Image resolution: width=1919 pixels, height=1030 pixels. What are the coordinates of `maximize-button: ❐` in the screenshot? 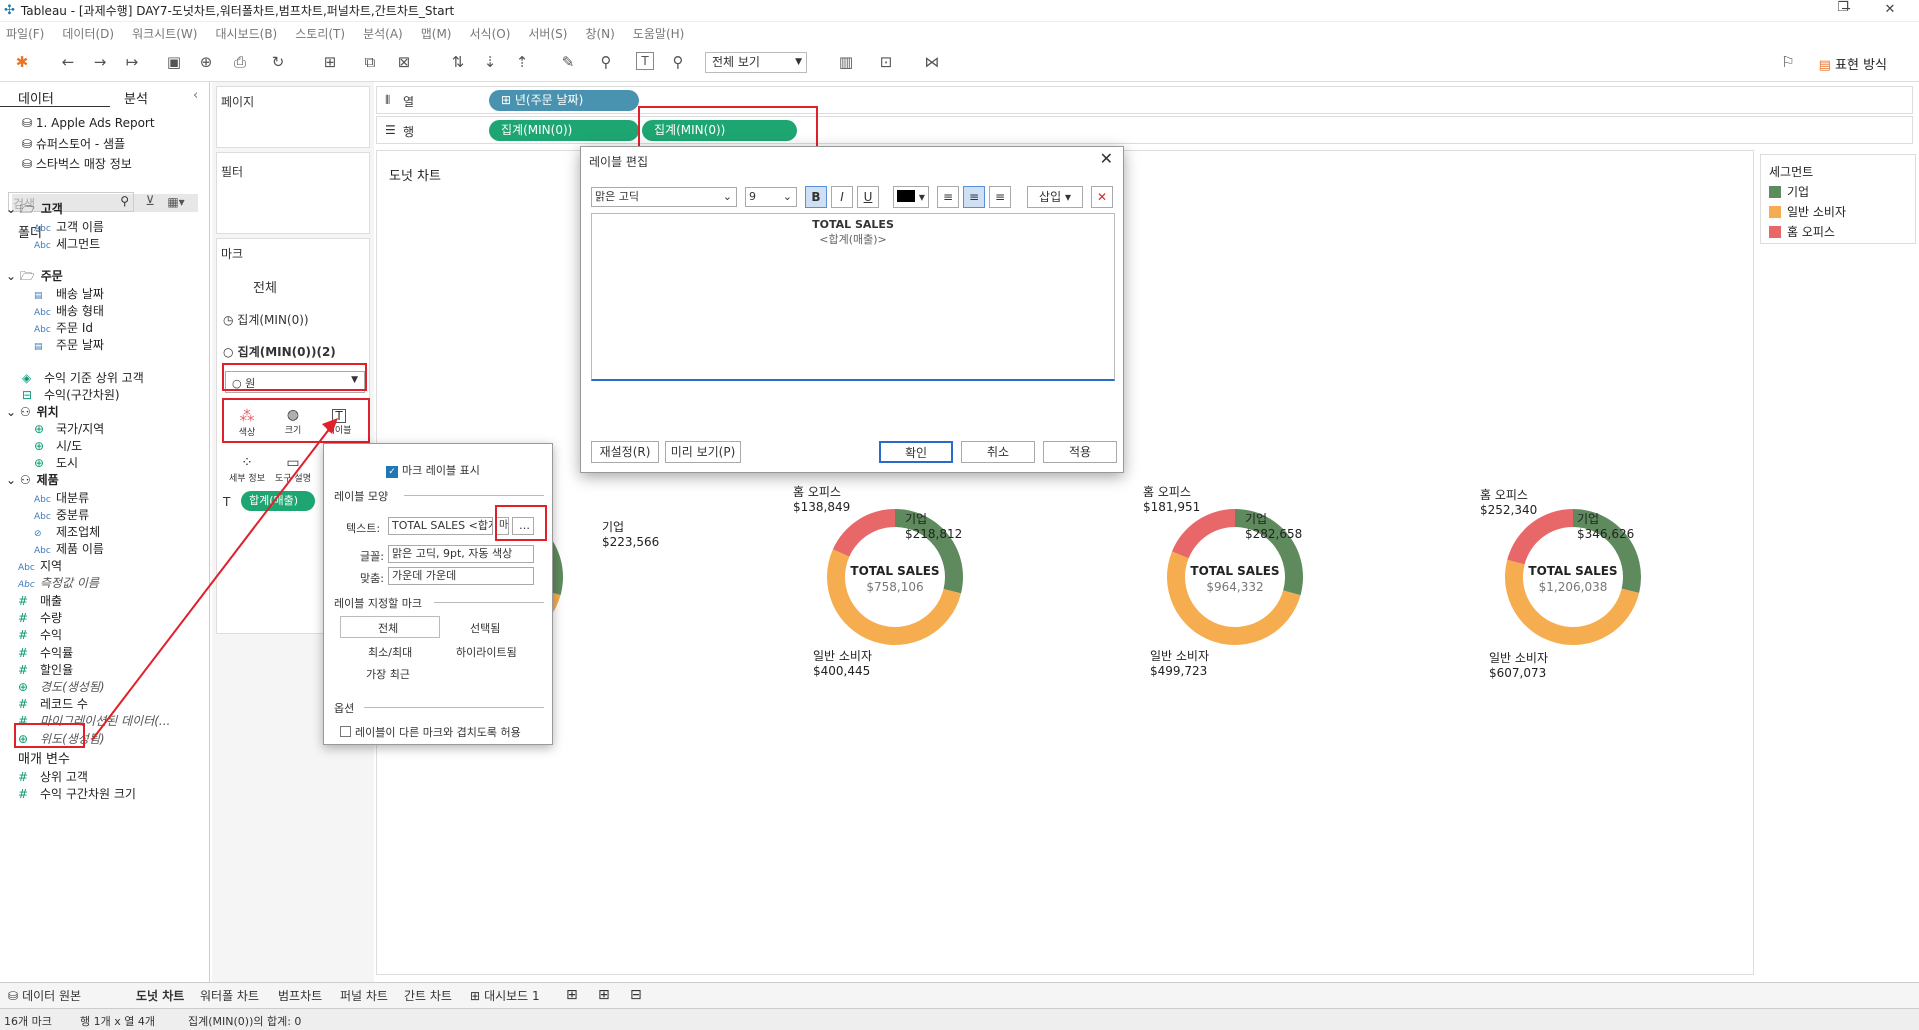 It's located at (1843, 11).